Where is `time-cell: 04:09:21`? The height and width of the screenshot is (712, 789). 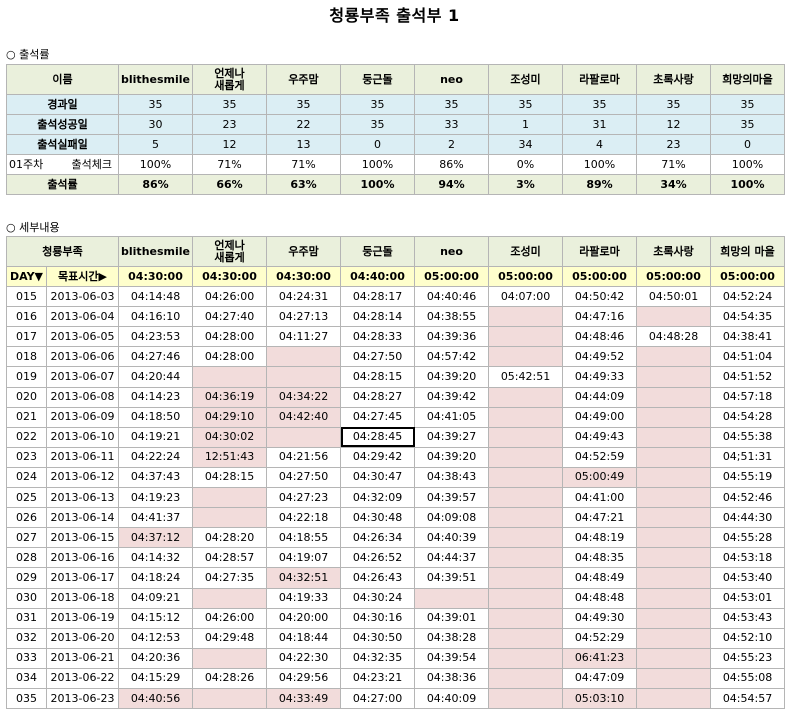
time-cell: 04:09:21 is located at coordinates (156, 598).